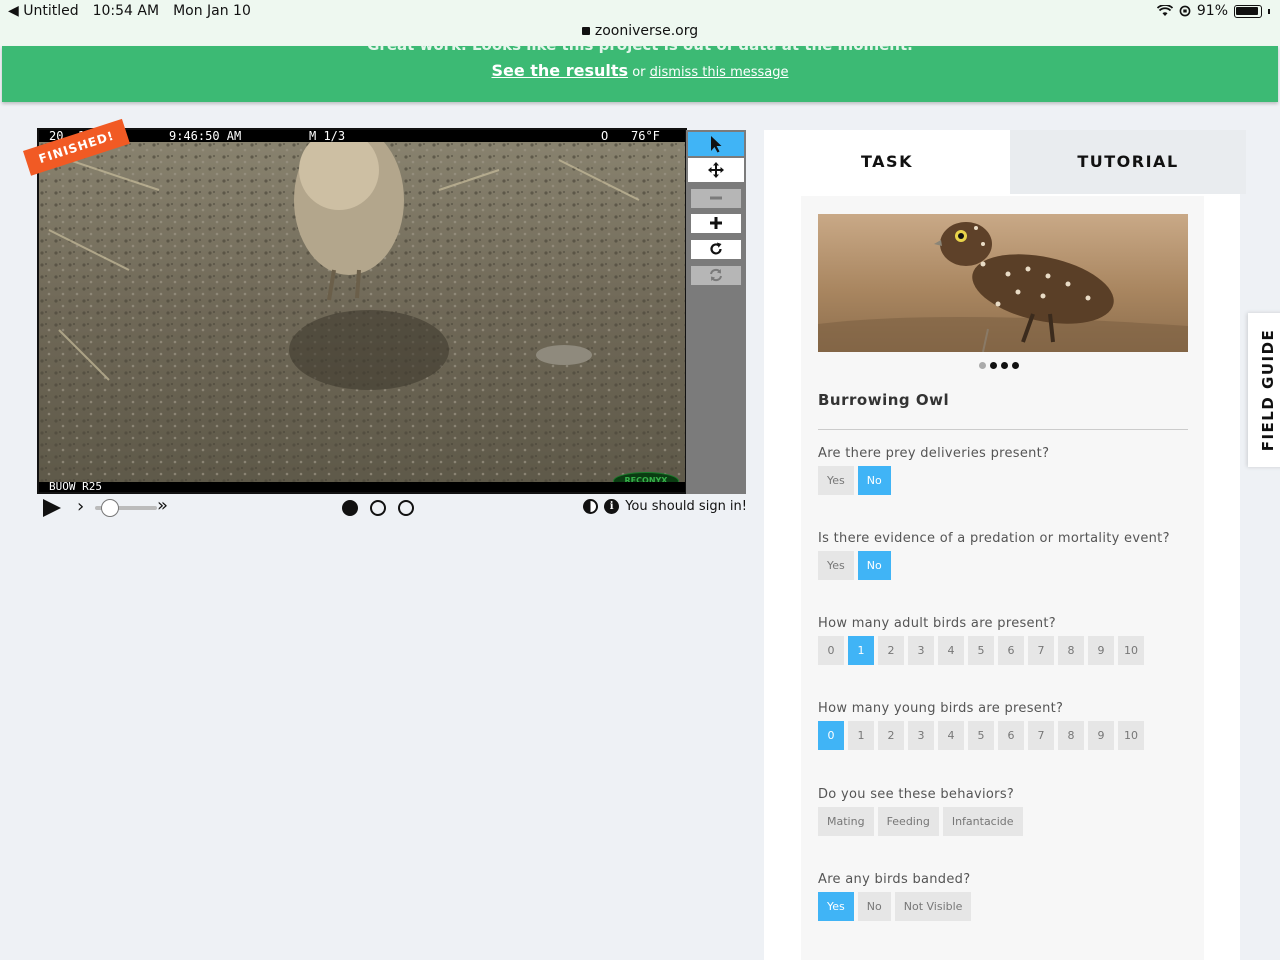 The image size is (1280, 960). What do you see at coordinates (908, 821) in the screenshot?
I see `answer-option-button: Feeding` at bounding box center [908, 821].